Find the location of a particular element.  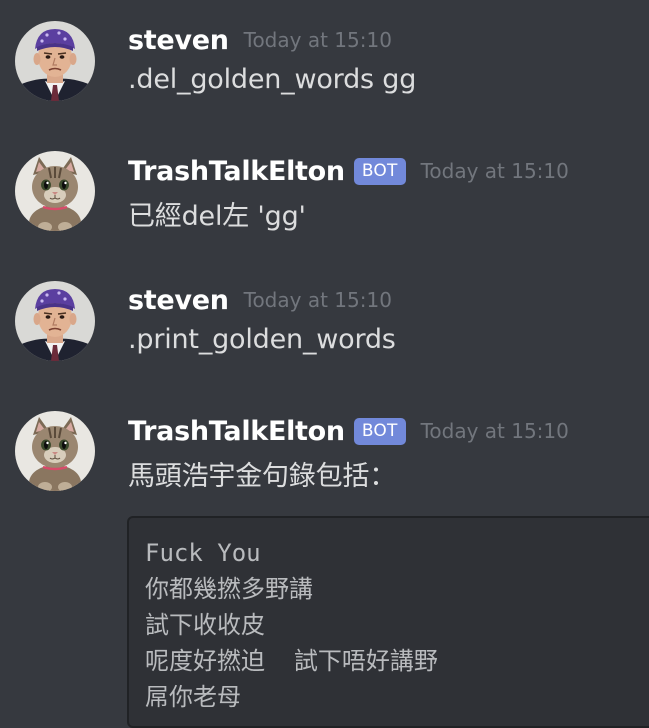

message-text: 馬頭浩宇金句錄包括： is located at coordinates (262, 476).